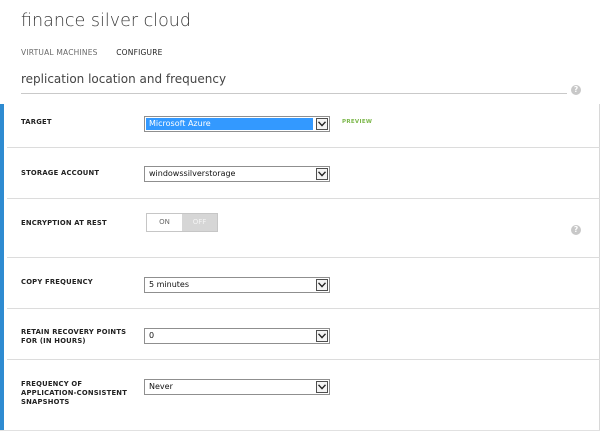  I want to click on retain-recovery-value: 0, so click(152, 335).